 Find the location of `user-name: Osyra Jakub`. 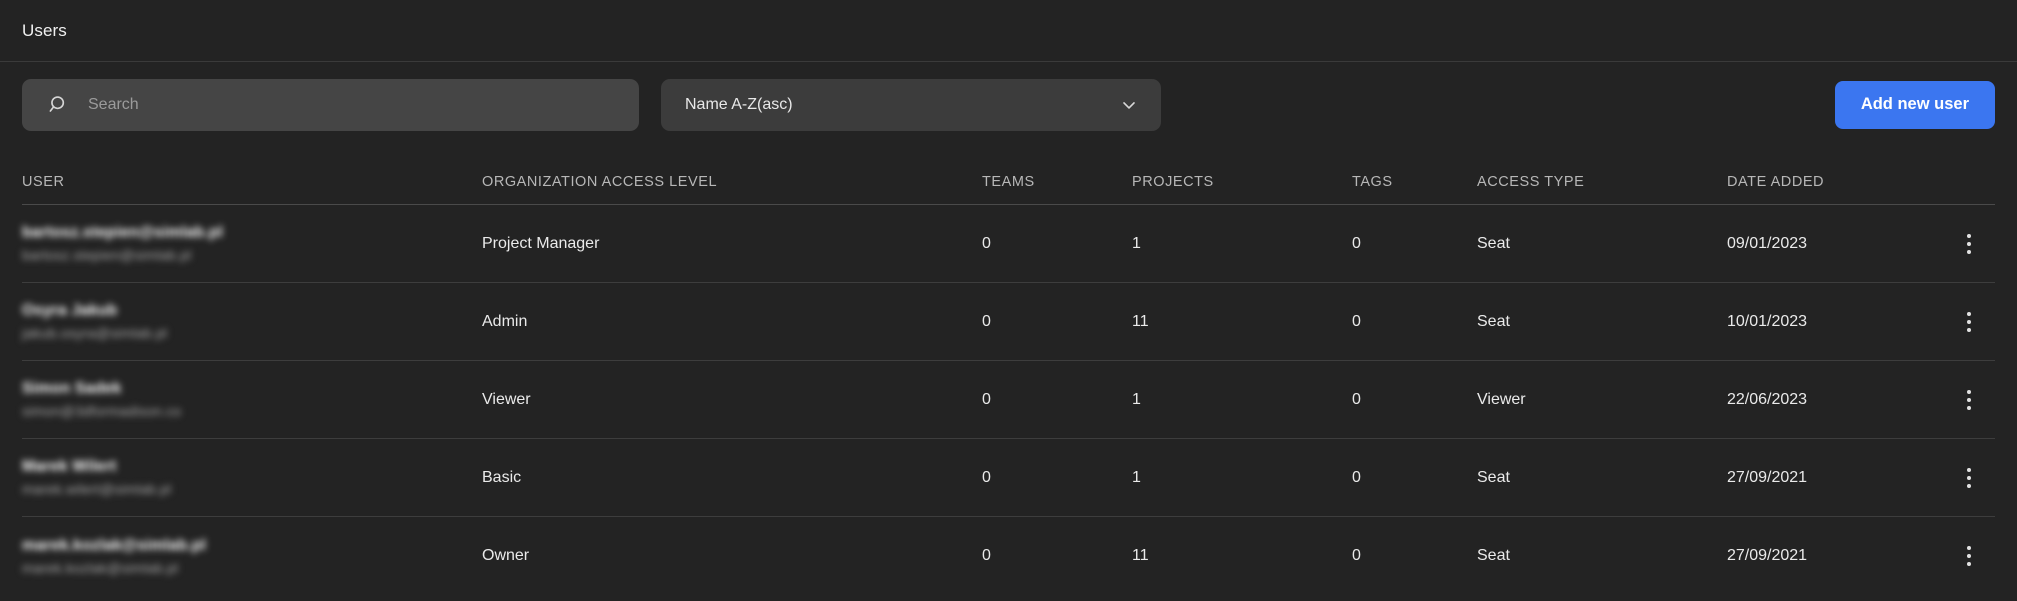

user-name: Osyra Jakub is located at coordinates (70, 310).